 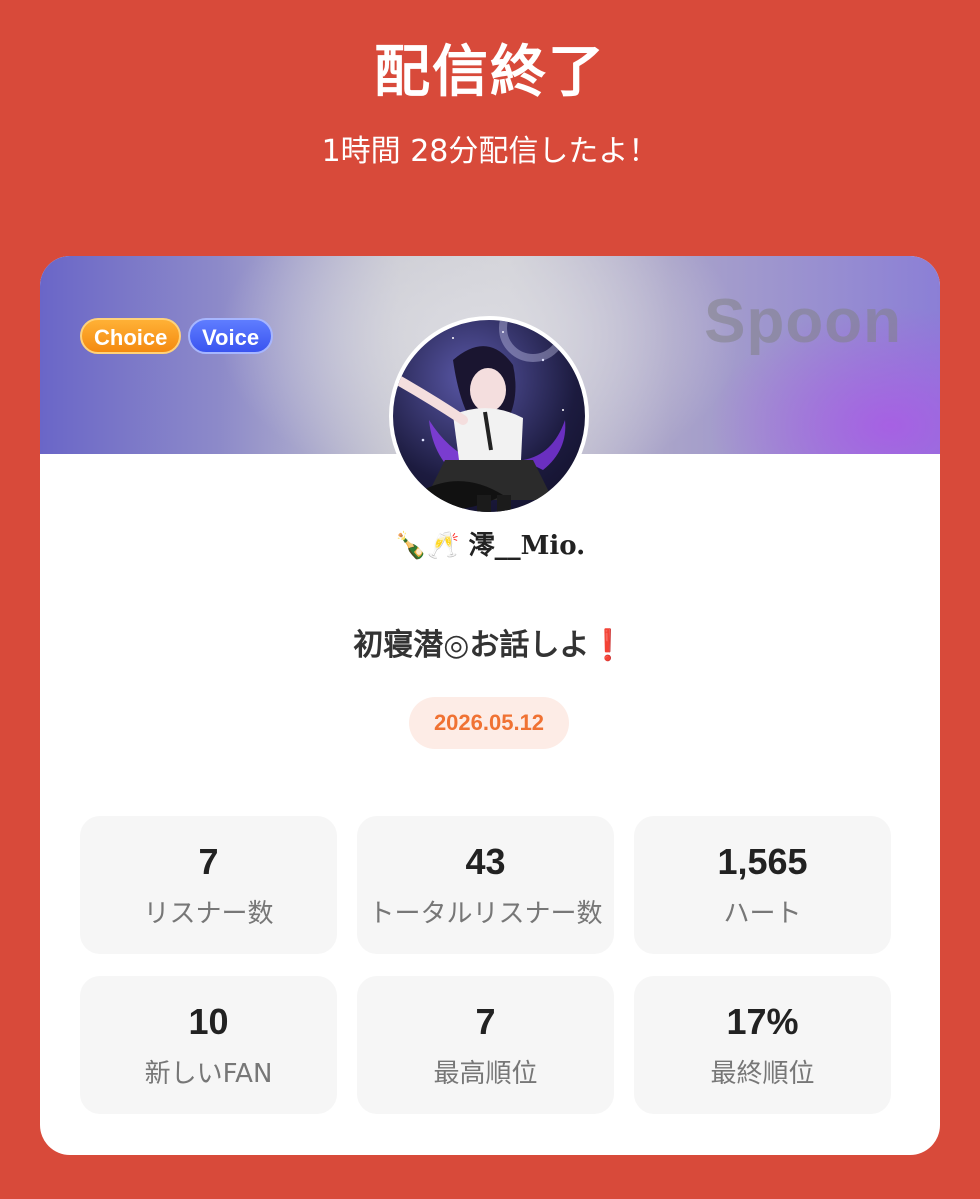 What do you see at coordinates (208, 914) in the screenshot?
I see `stat-label: リスナー数` at bounding box center [208, 914].